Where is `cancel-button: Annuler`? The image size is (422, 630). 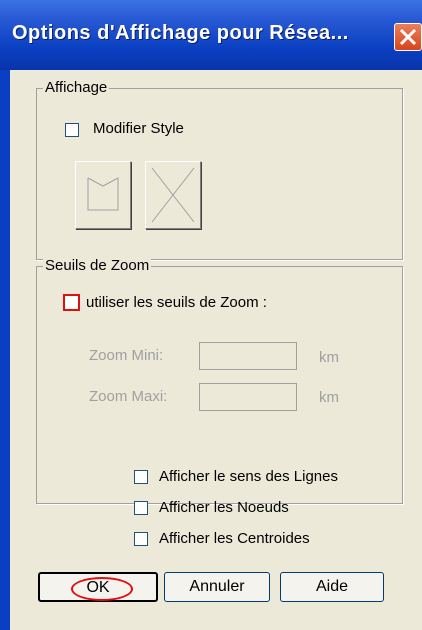
cancel-button: Annuler is located at coordinates (217, 587).